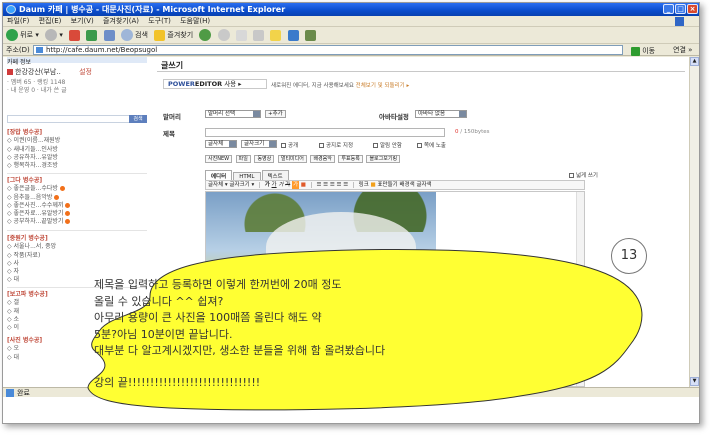 Image resolution: width=710 pixels, height=438 pixels. Describe the element at coordinates (383, 86) in the screenshot. I see `editor-notice-link: 전체보기 및 되돌리기 ▸` at that location.